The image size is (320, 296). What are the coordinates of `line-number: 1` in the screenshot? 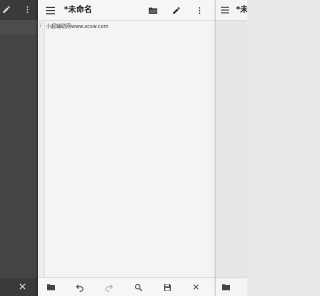 It's located at (40, 25).